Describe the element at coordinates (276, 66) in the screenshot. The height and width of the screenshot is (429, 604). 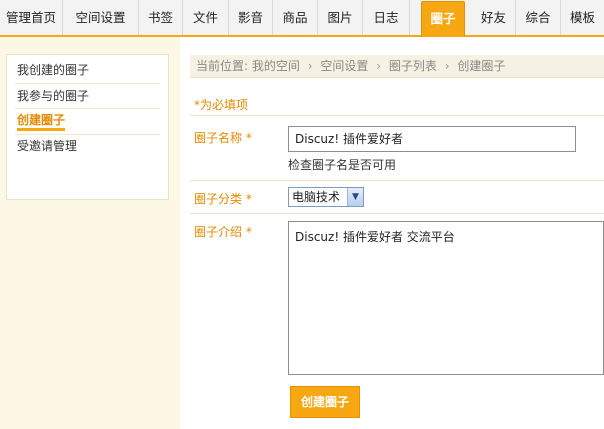
I see `breadcrumb-item-my-space: 我的空间` at that location.